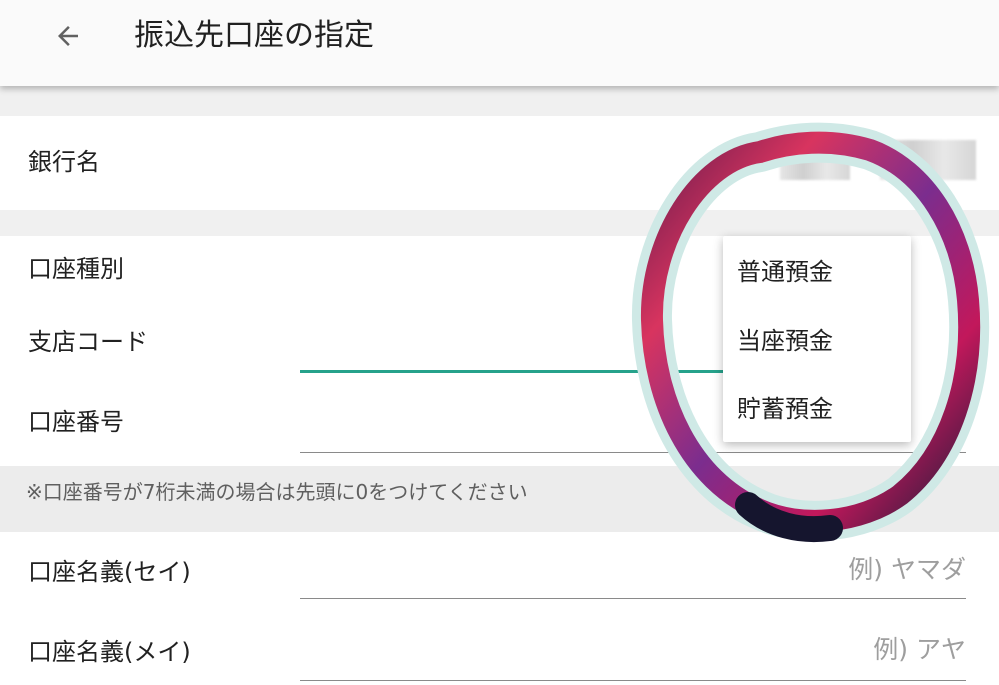 Image resolution: width=999 pixels, height=685 pixels. I want to click on account-number-placeholder: 例, so click(677, 420).